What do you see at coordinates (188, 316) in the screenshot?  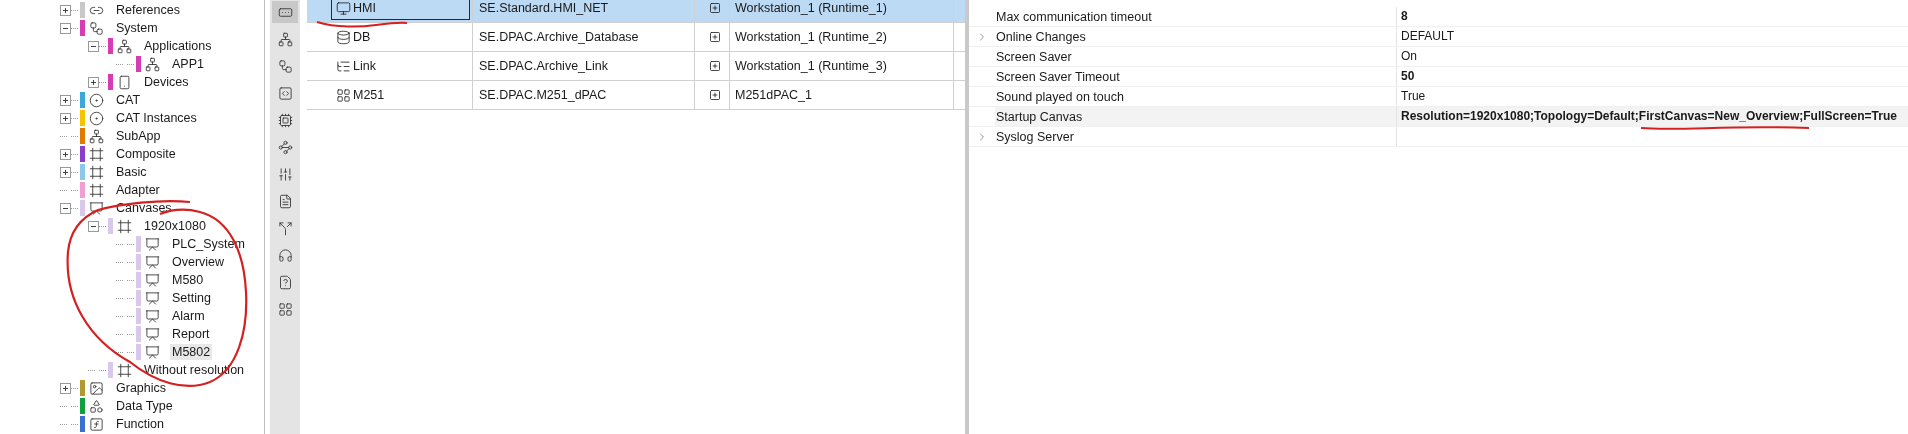 I see `tree-item: Alarm` at bounding box center [188, 316].